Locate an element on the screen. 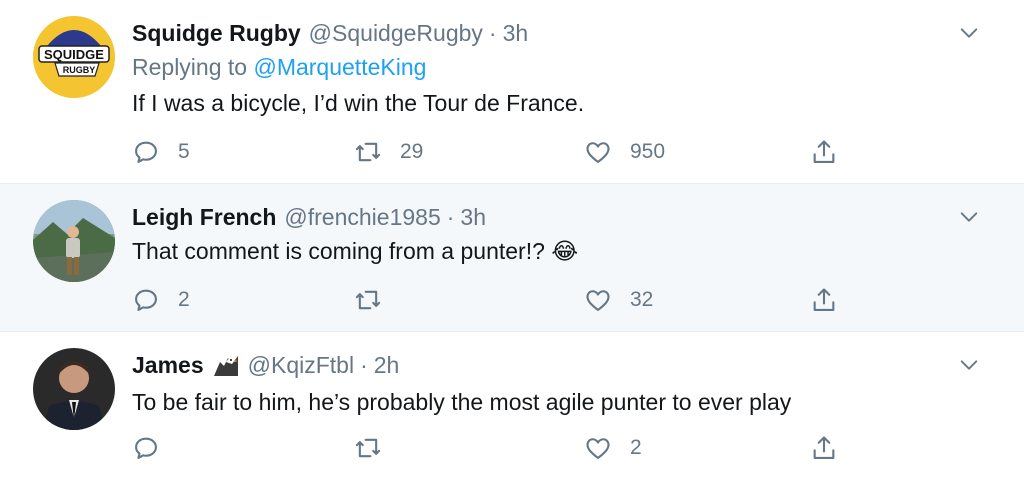 This screenshot has width=1024, height=479. tweet-header: Squidge Rugby @SquidgeRugby · 3h is located at coordinates (330, 33).